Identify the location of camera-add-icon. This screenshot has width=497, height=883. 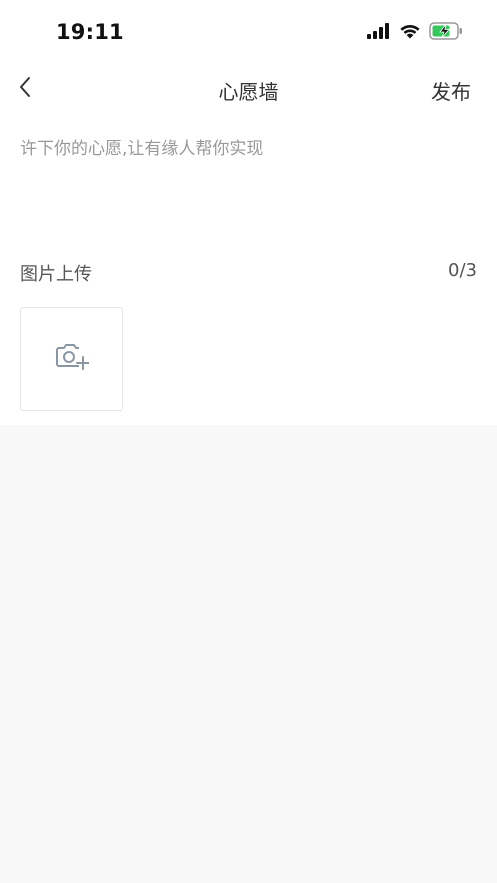
(72, 359).